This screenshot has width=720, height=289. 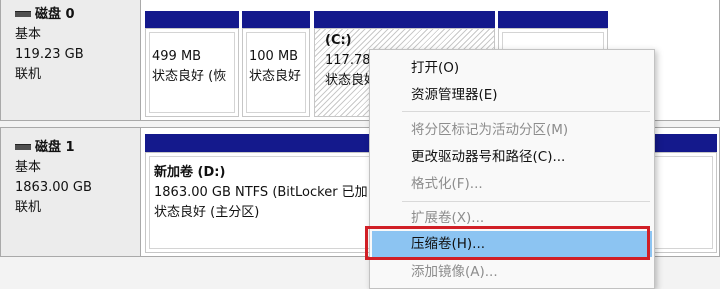 I want to click on disk-1-size: 1863.00 GB, so click(x=53, y=187).